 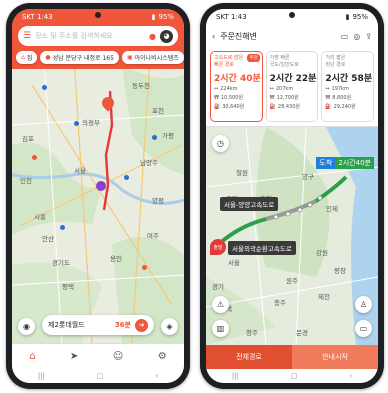 What do you see at coordinates (37, 17) in the screenshot?
I see `status-time: SKT 1:43` at bounding box center [37, 17].